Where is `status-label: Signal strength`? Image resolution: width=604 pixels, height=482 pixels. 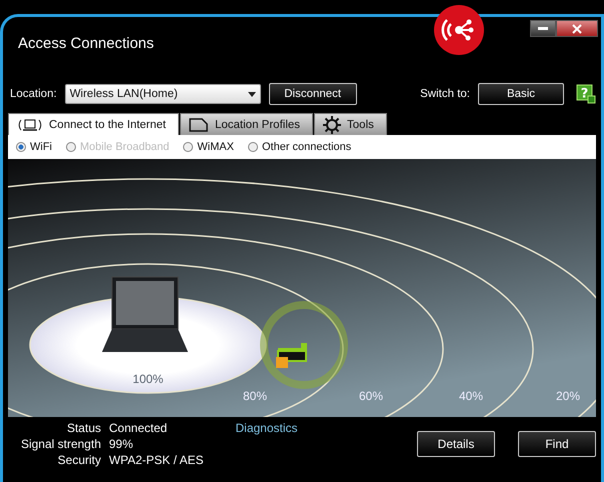 status-label: Signal strength is located at coordinates (60, 444).